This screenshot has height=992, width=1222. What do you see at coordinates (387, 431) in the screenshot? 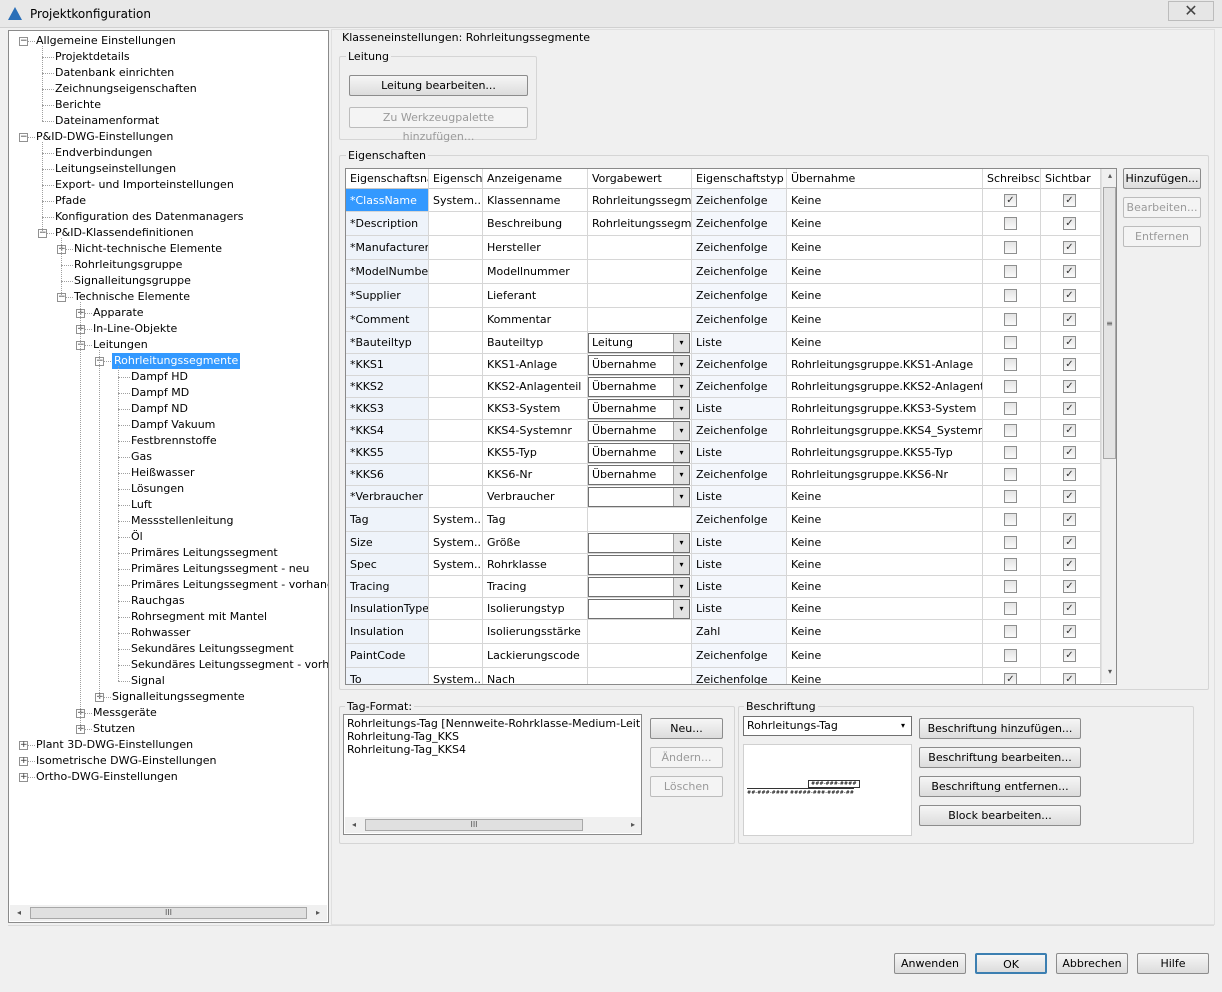
I see `grid-cell-name: *KKS4` at bounding box center [387, 431].